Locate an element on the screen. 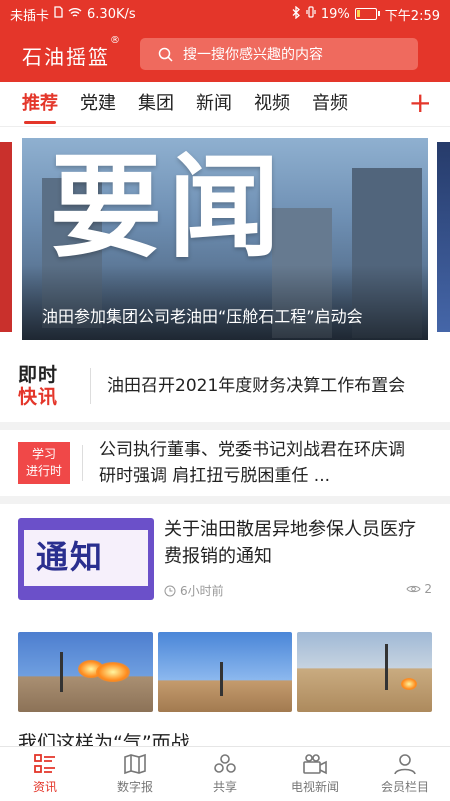 This screenshot has height=801, width=450. article-title: 关于油田散居异地参保人员医疗费报销的通知 is located at coordinates (290, 543).